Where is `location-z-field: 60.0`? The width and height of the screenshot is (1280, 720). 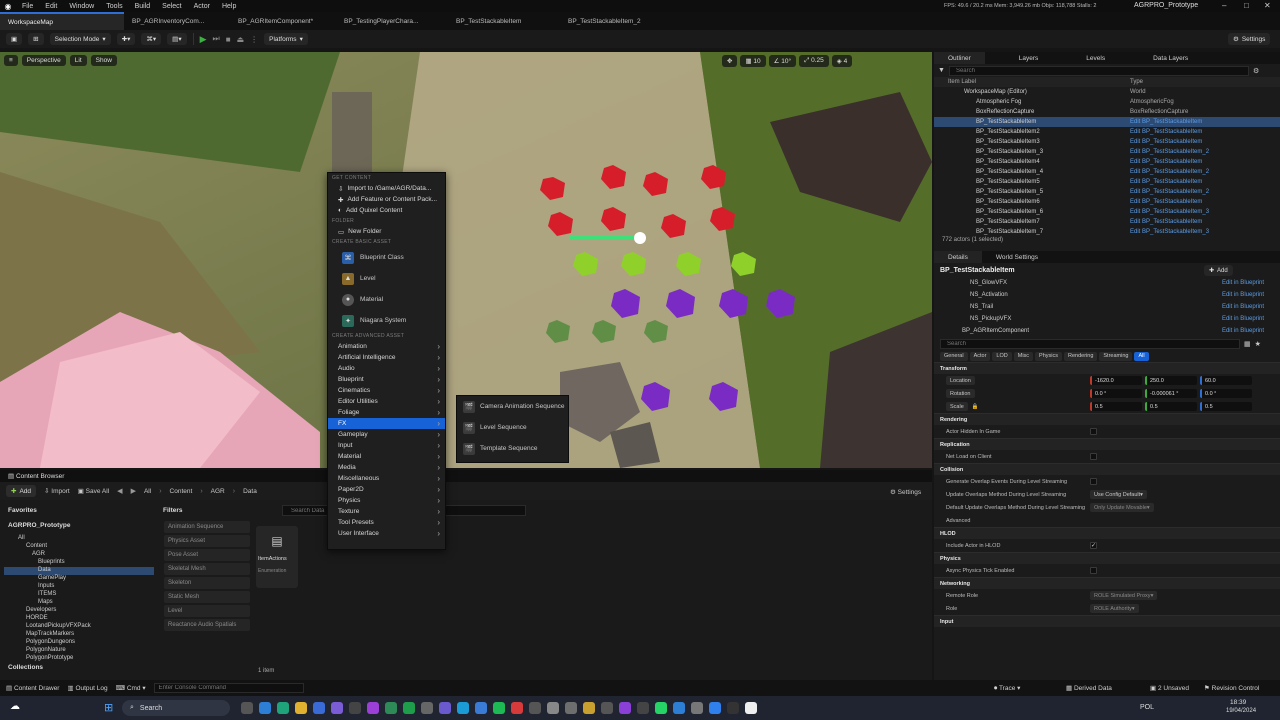
location-z-field: 60.0 is located at coordinates (1226, 380).